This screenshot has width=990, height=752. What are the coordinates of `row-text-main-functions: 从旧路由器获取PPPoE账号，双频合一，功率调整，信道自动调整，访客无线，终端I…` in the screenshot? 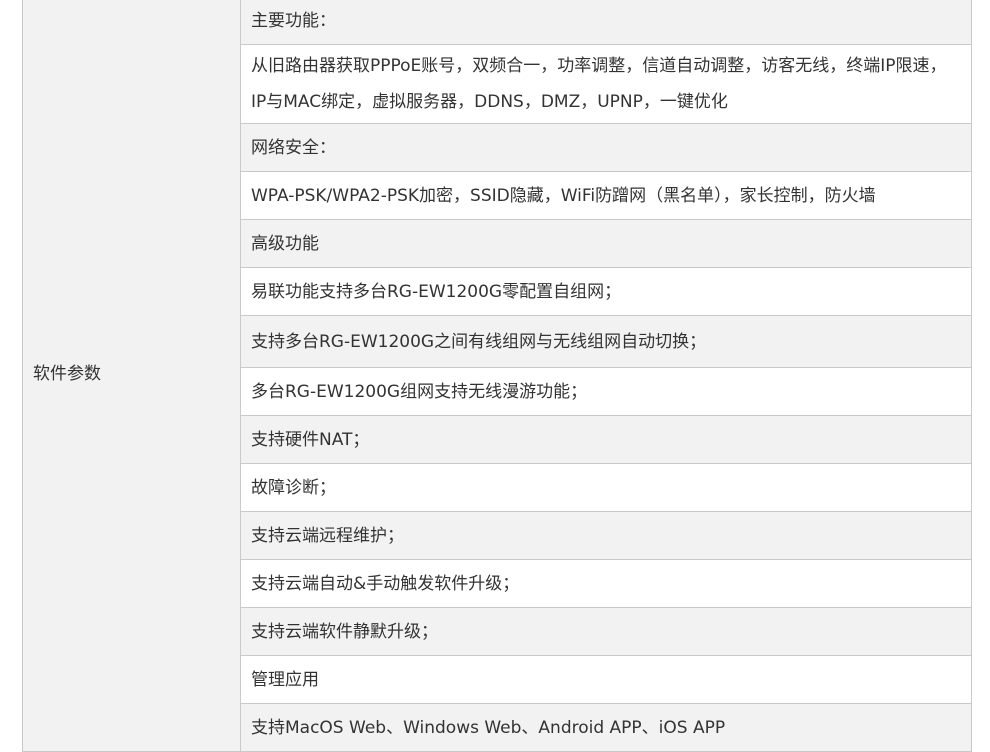 It's located at (606, 84).